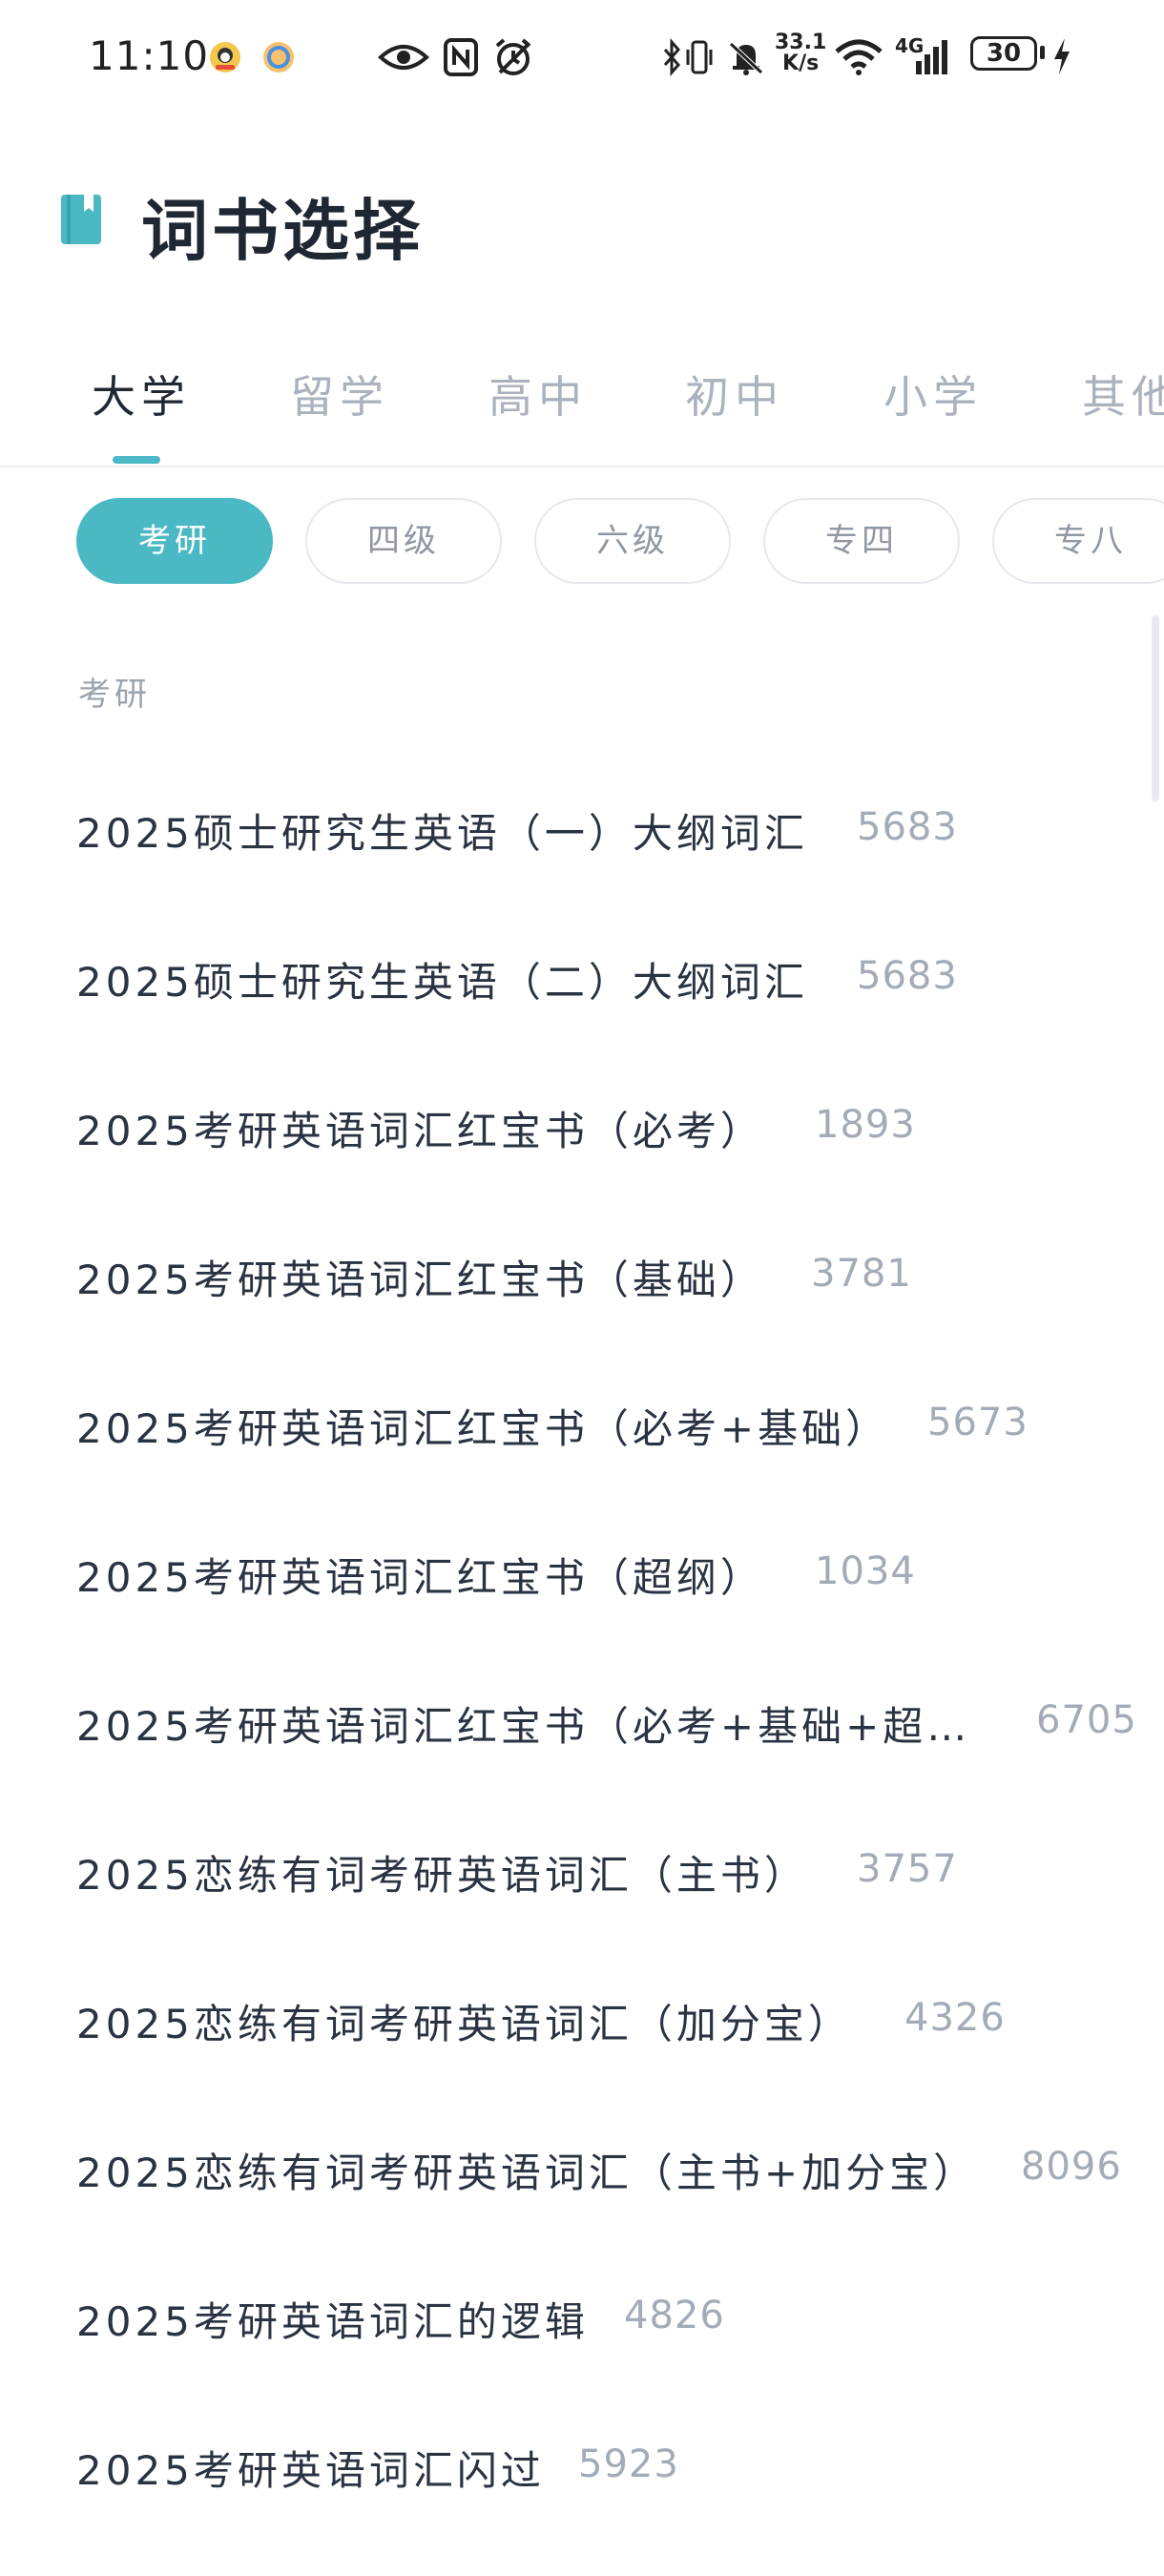 This screenshot has height=2576, width=1164. I want to click on signal-icon, so click(932, 57).